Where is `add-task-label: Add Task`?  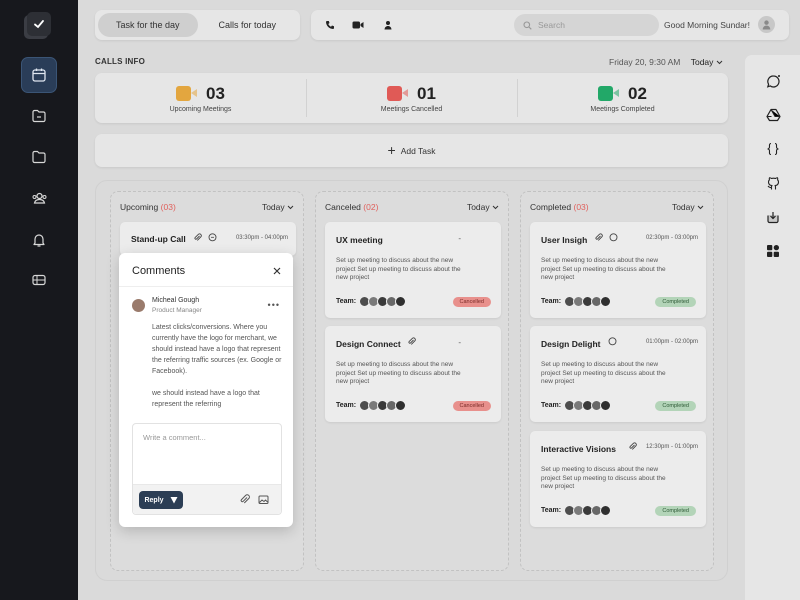 add-task-label: Add Task is located at coordinates (418, 150).